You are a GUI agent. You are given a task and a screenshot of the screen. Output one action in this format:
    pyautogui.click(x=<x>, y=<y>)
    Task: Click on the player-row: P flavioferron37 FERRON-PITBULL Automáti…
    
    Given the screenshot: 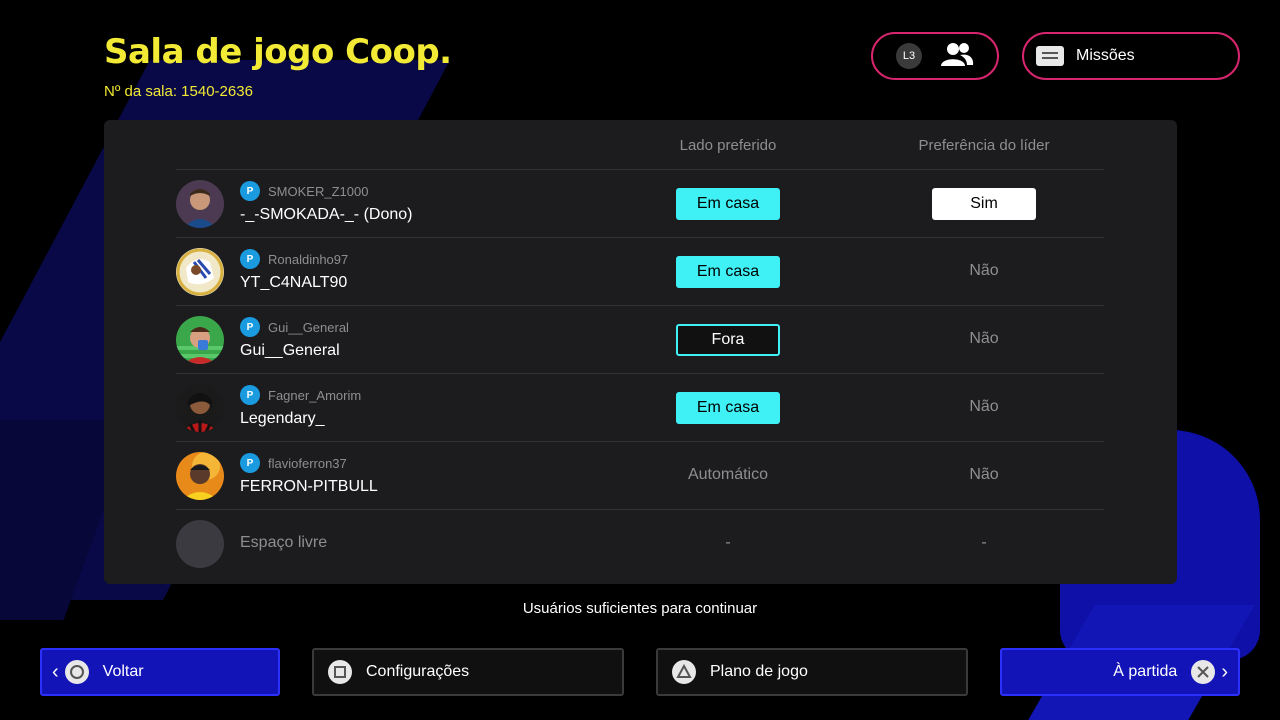 What is the action you would take?
    pyautogui.click(x=640, y=476)
    